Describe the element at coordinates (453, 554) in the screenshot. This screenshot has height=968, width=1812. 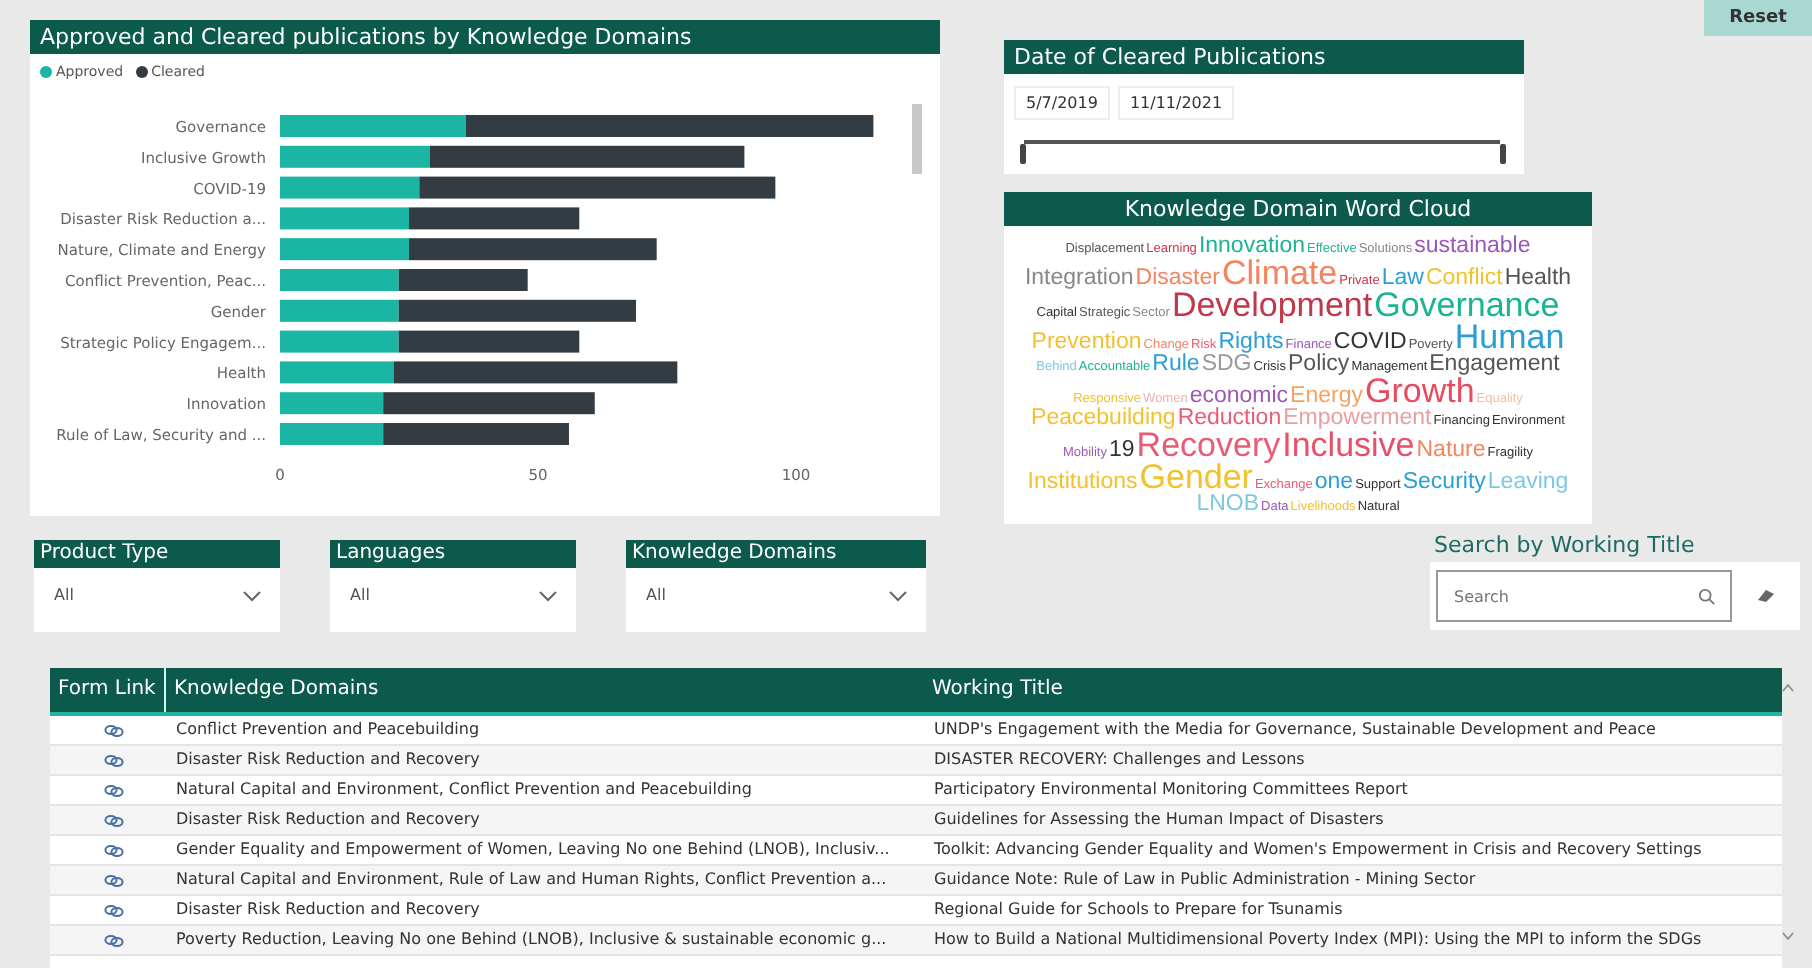
I see `filter-title: Languages` at that location.